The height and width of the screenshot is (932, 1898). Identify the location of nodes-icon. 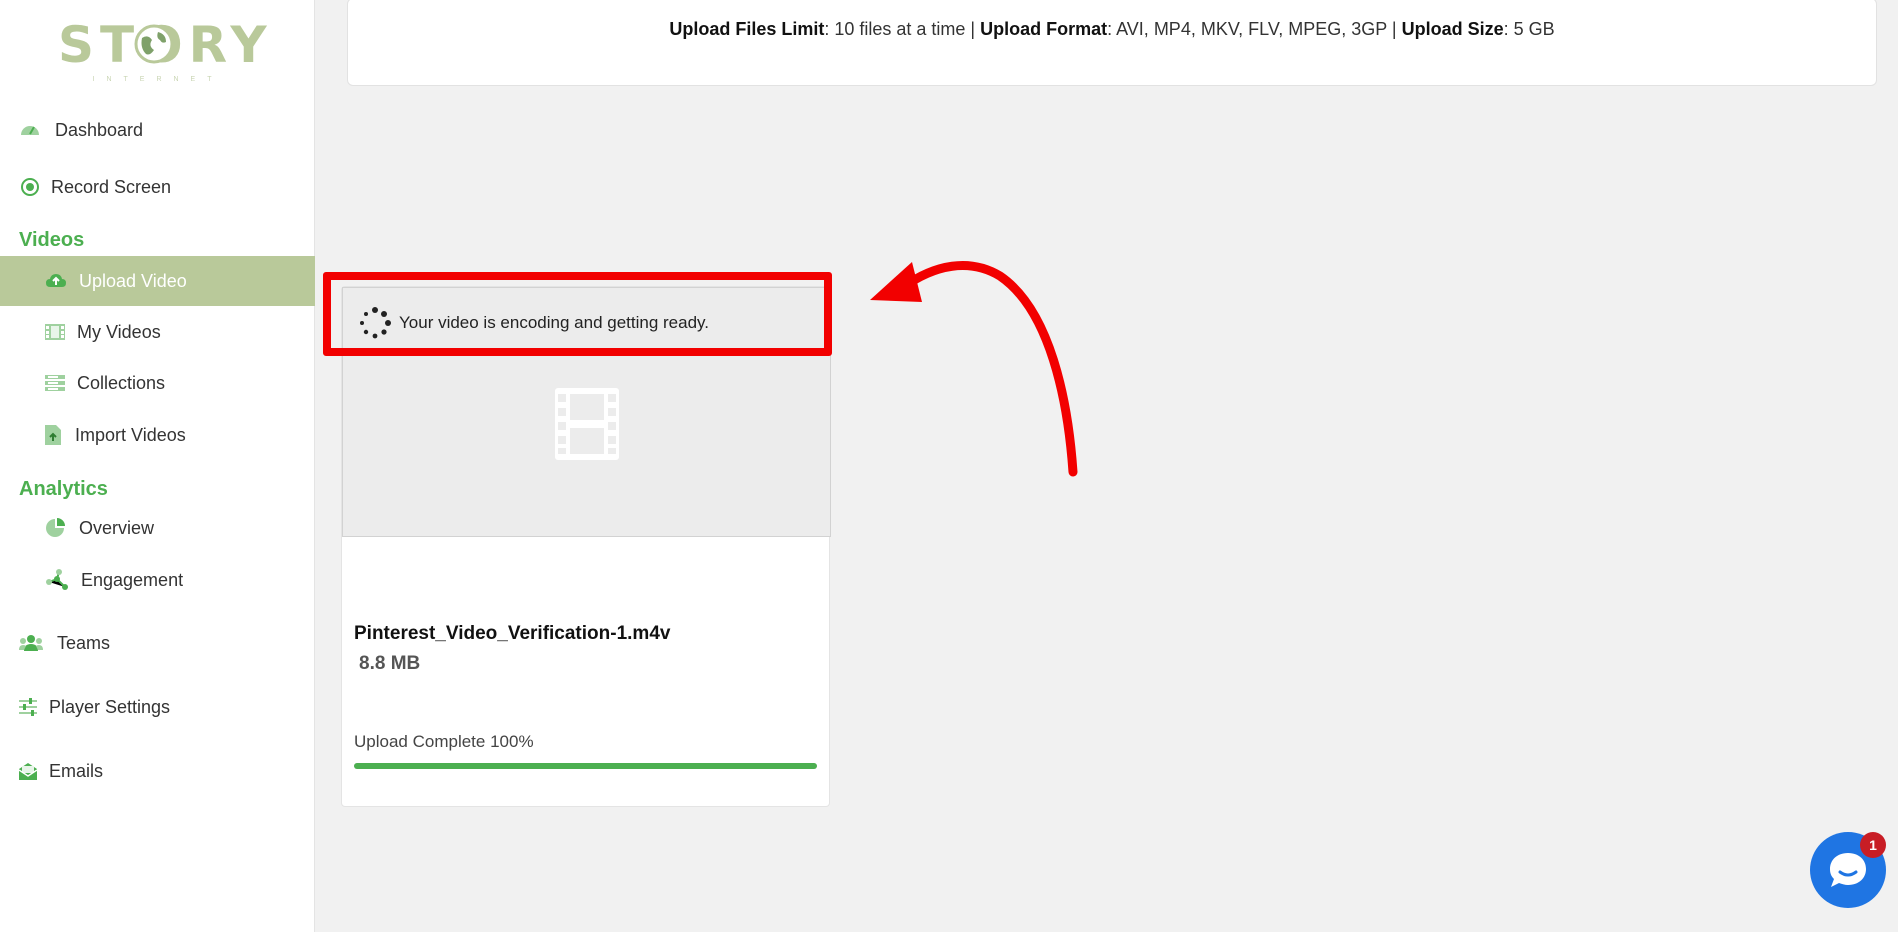
(57, 579).